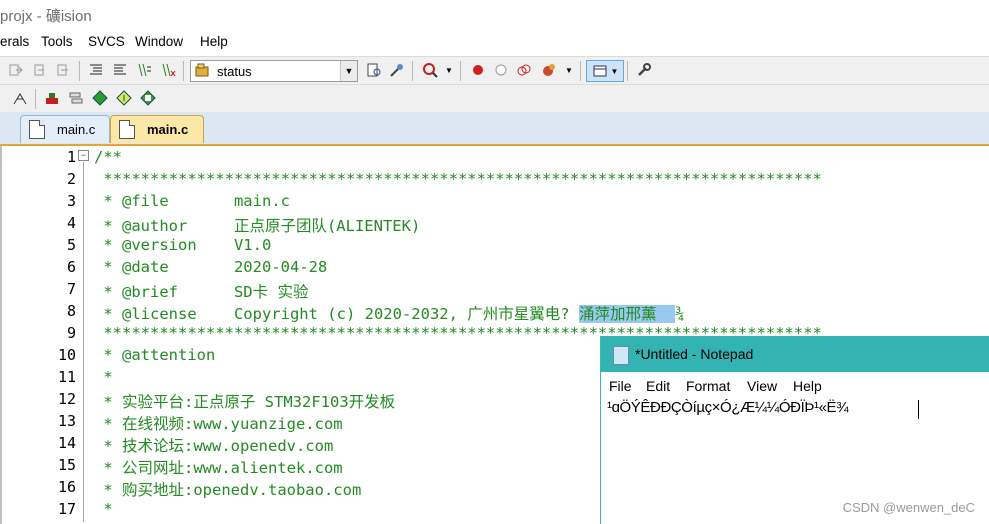  Describe the element at coordinates (728, 407) in the screenshot. I see `notepad-text-area: ¹ɑÖÝÊÐÐÇÒíµç×Ó¿Æ¼¼ÓÐÏÞ¹«Ë¾` at that location.